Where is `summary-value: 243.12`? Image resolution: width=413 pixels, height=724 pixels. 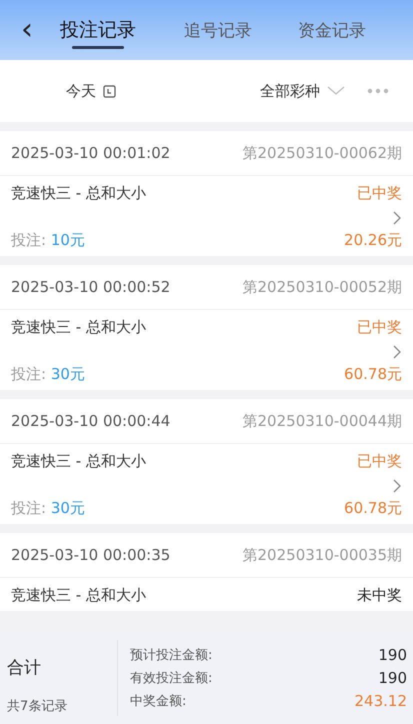
summary-value: 243.12 is located at coordinates (380, 701).